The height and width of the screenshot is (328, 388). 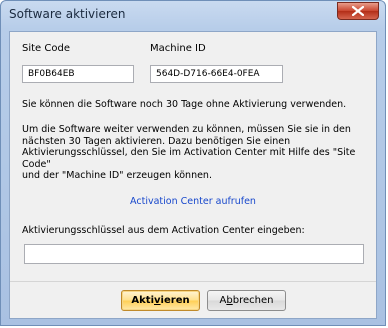 I want to click on site-code-field: BF0B64EB, so click(x=78, y=74).